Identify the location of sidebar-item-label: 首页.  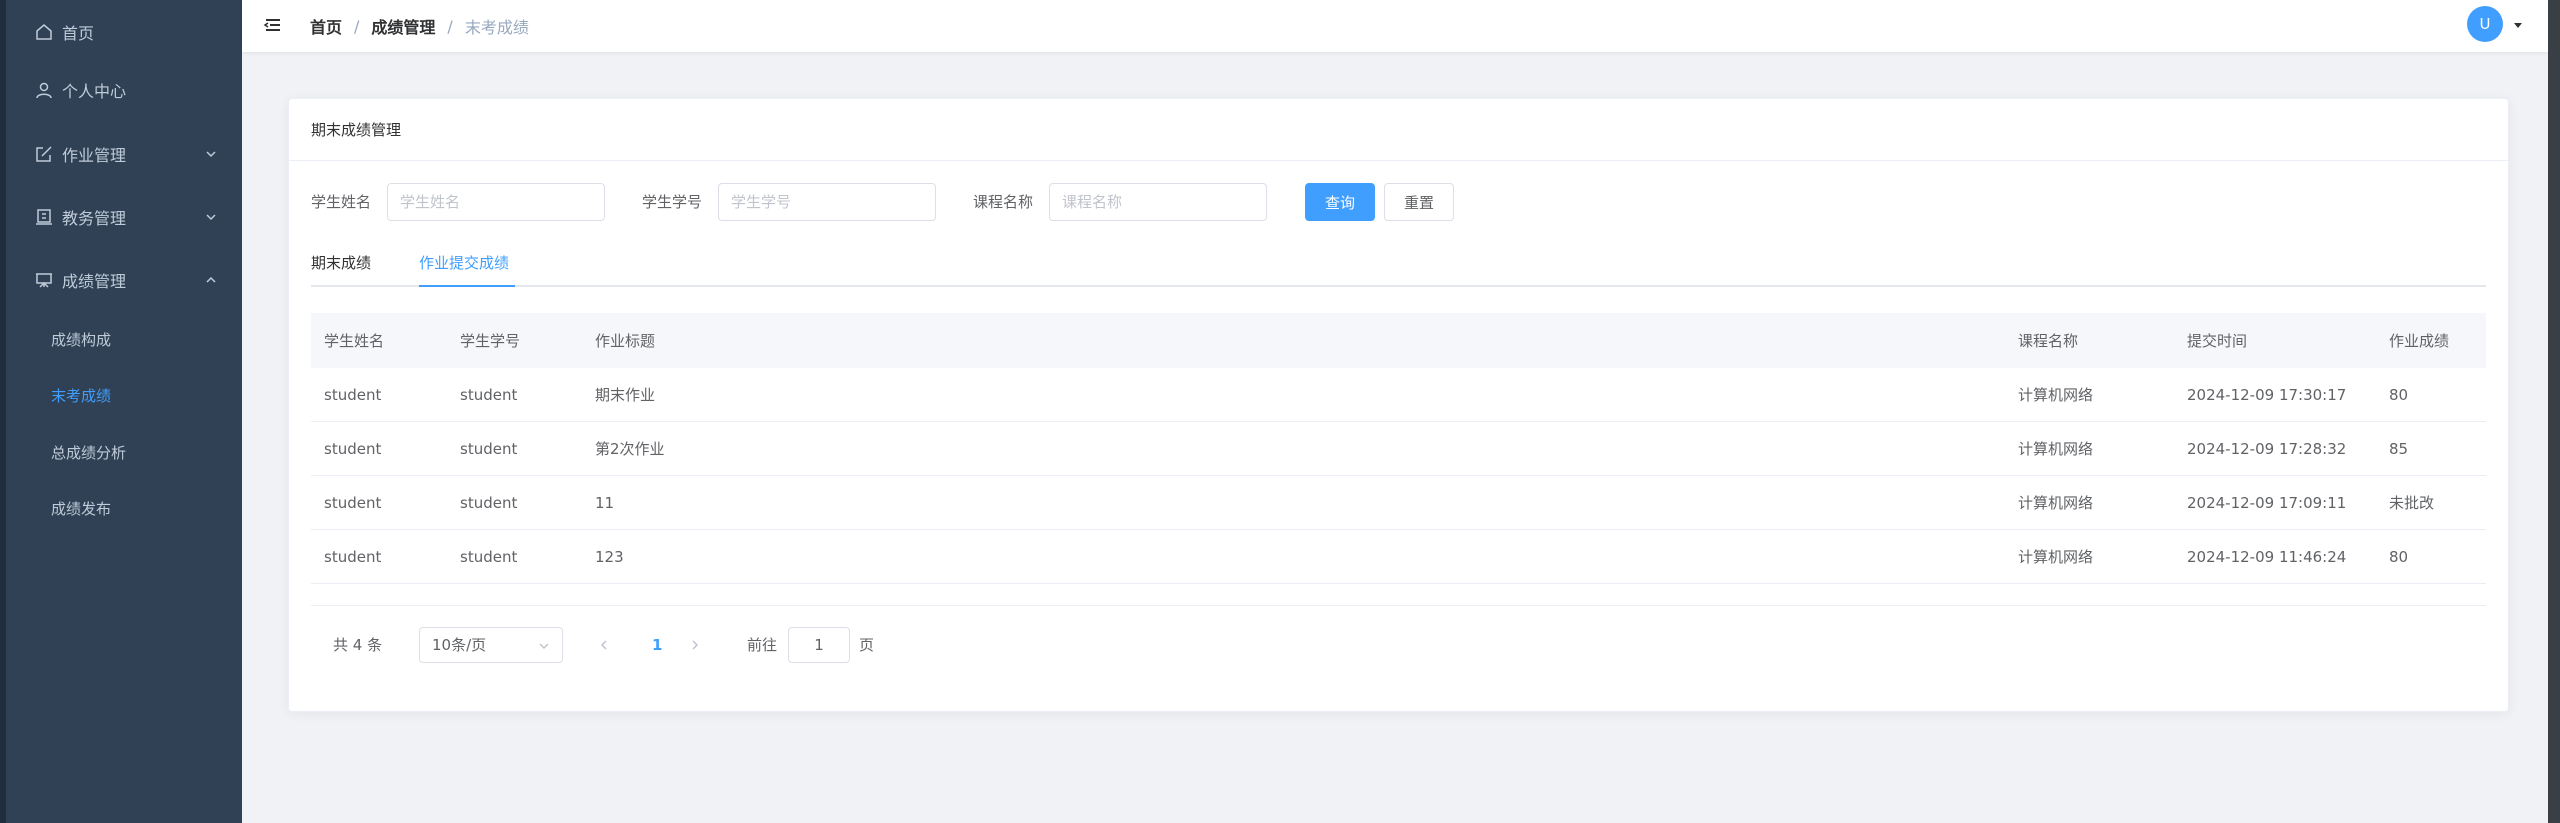
(78, 33).